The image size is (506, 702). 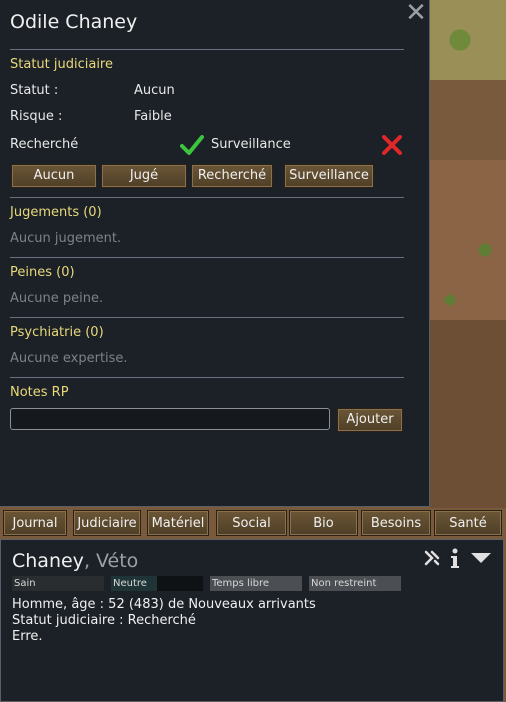 I want to click on risk-label: Risque :, so click(x=36, y=116).